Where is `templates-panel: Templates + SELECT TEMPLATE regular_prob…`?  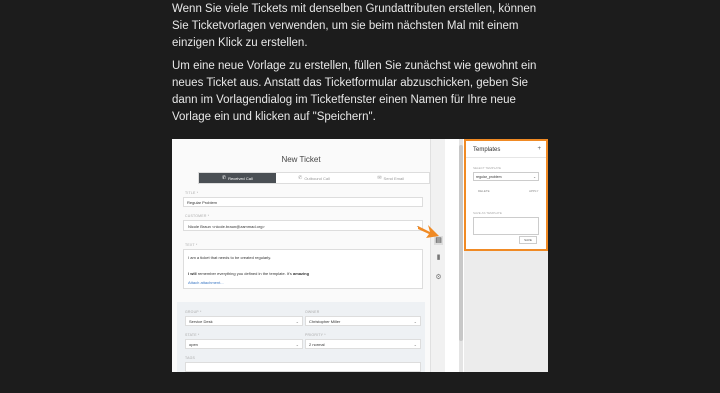 templates-panel: Templates + SELECT TEMPLATE regular_prob… is located at coordinates (506, 195).